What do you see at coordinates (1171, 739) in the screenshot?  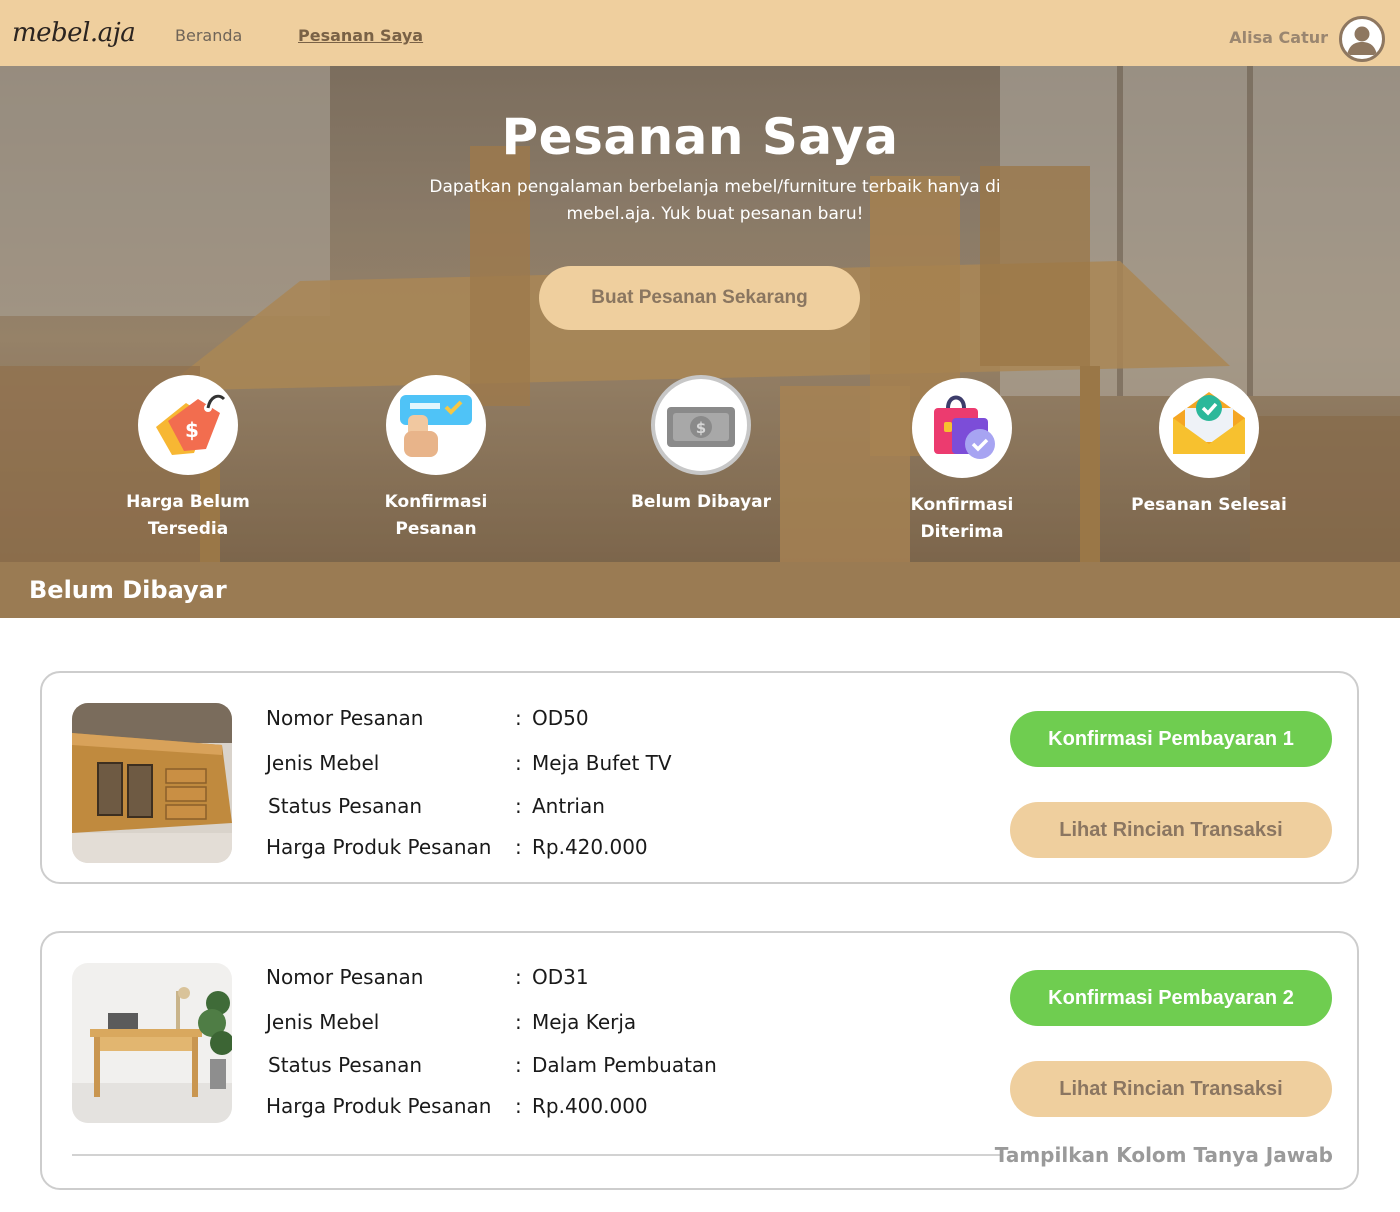 I see `confirm-payment-button: Konfirmasi Pembayaran 1` at bounding box center [1171, 739].